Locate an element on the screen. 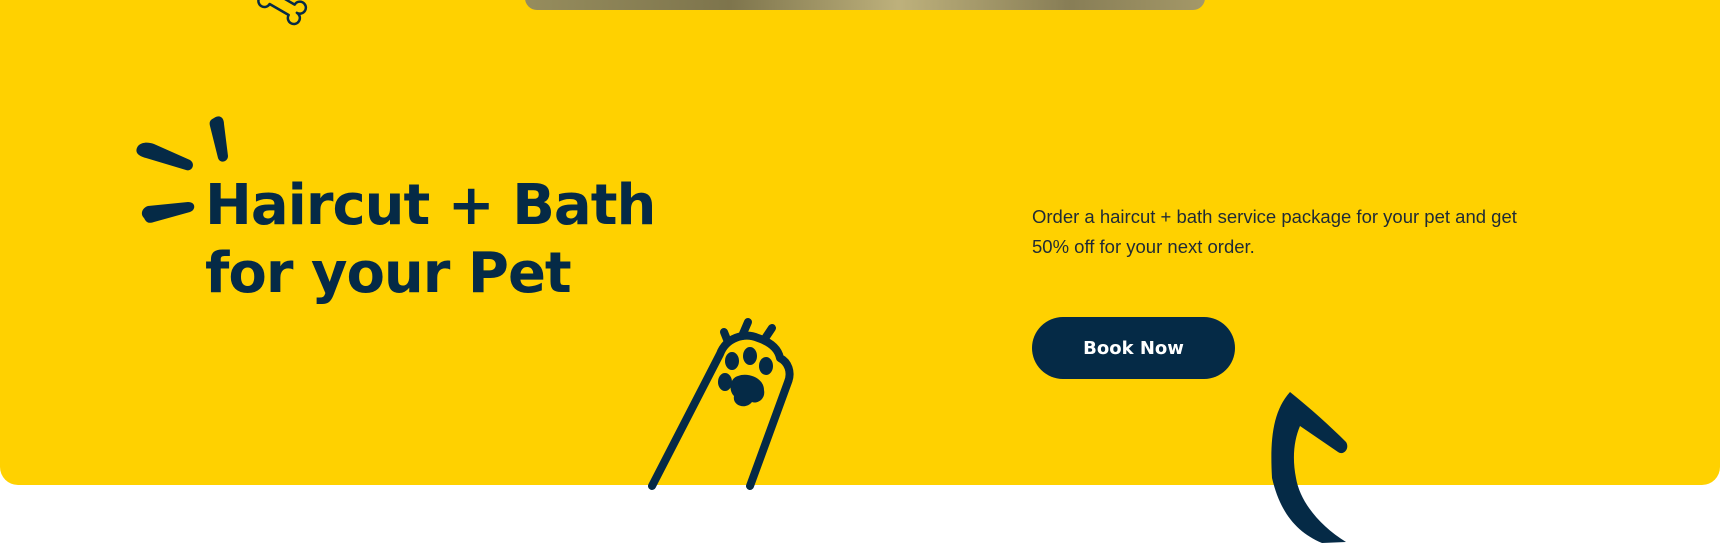  book-now-button: Book Now is located at coordinates (1133, 348).